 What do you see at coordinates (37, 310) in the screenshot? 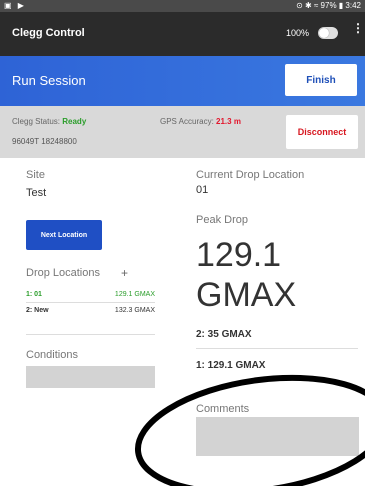
I see `drop-location-id: 2: New` at bounding box center [37, 310].